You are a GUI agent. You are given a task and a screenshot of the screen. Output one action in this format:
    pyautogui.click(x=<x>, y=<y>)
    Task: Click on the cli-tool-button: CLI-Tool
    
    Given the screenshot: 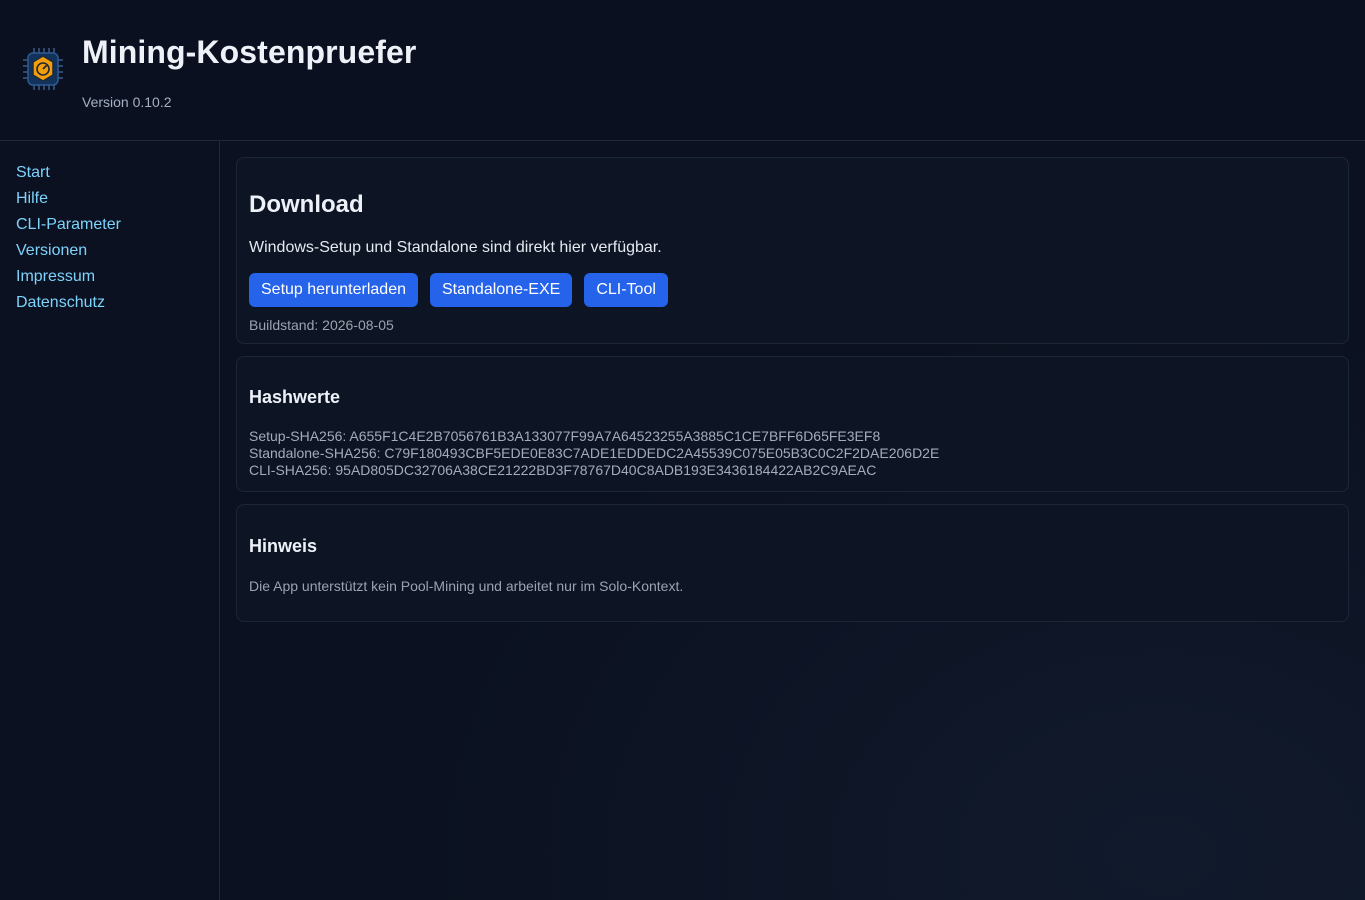 What is the action you would take?
    pyautogui.click(x=626, y=290)
    